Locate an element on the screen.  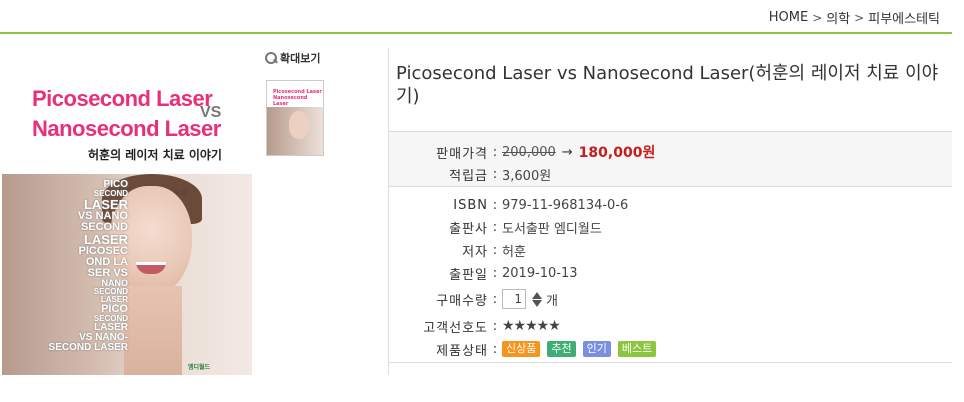
publisher-label: 출판사 is located at coordinates (468, 229).